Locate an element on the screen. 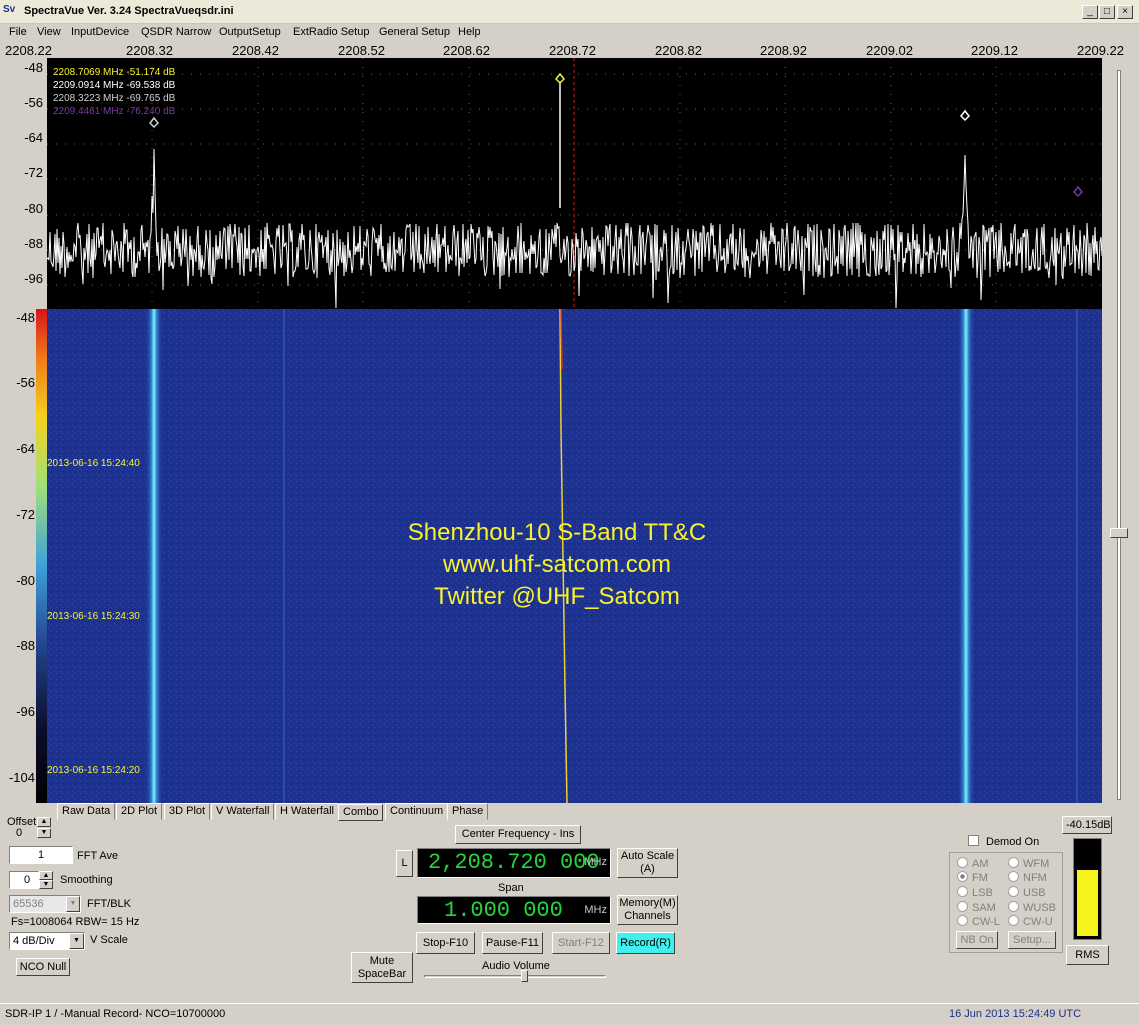 Image resolution: width=1139 pixels, height=1025 pixels. radio-wusb: WUSB is located at coordinates (1032, 907).